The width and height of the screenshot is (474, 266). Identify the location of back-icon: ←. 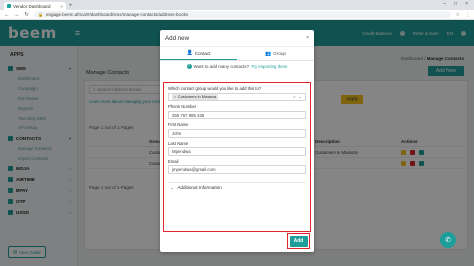
(7, 15).